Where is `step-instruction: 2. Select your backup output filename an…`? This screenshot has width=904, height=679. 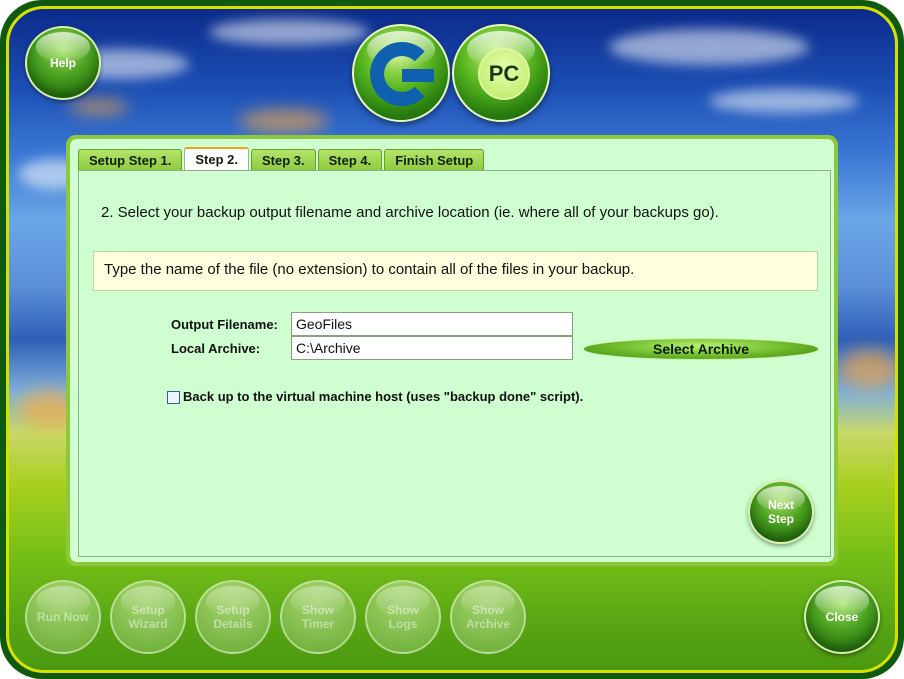
step-instruction: 2. Select your backup output filename an… is located at coordinates (410, 212).